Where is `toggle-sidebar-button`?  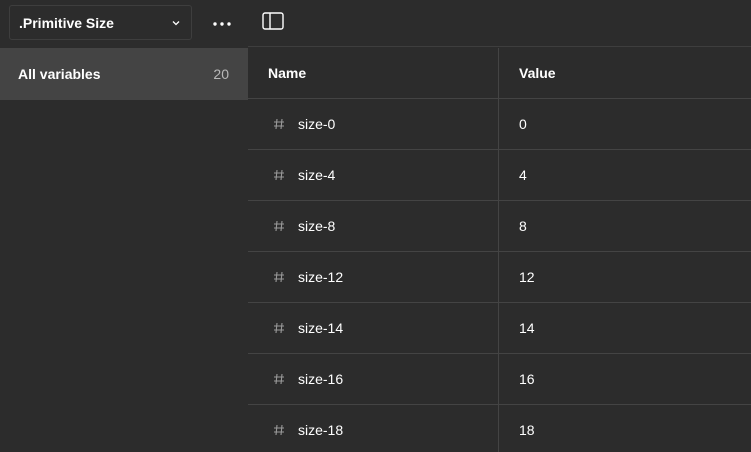
toggle-sidebar-button is located at coordinates (273, 23).